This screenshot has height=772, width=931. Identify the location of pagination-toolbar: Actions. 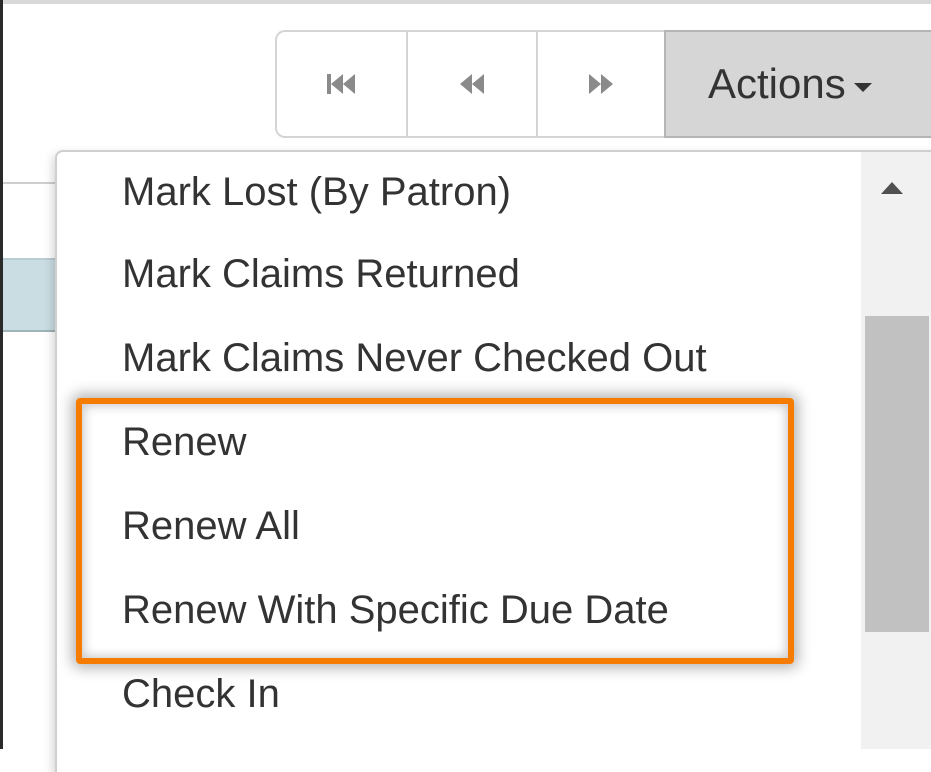
(603, 84).